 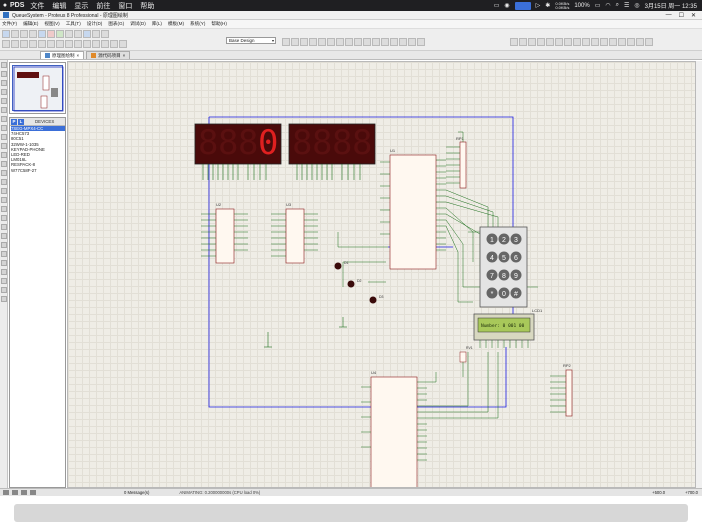 I want to click on tape-recorder-icon, so click(x=4, y=155).